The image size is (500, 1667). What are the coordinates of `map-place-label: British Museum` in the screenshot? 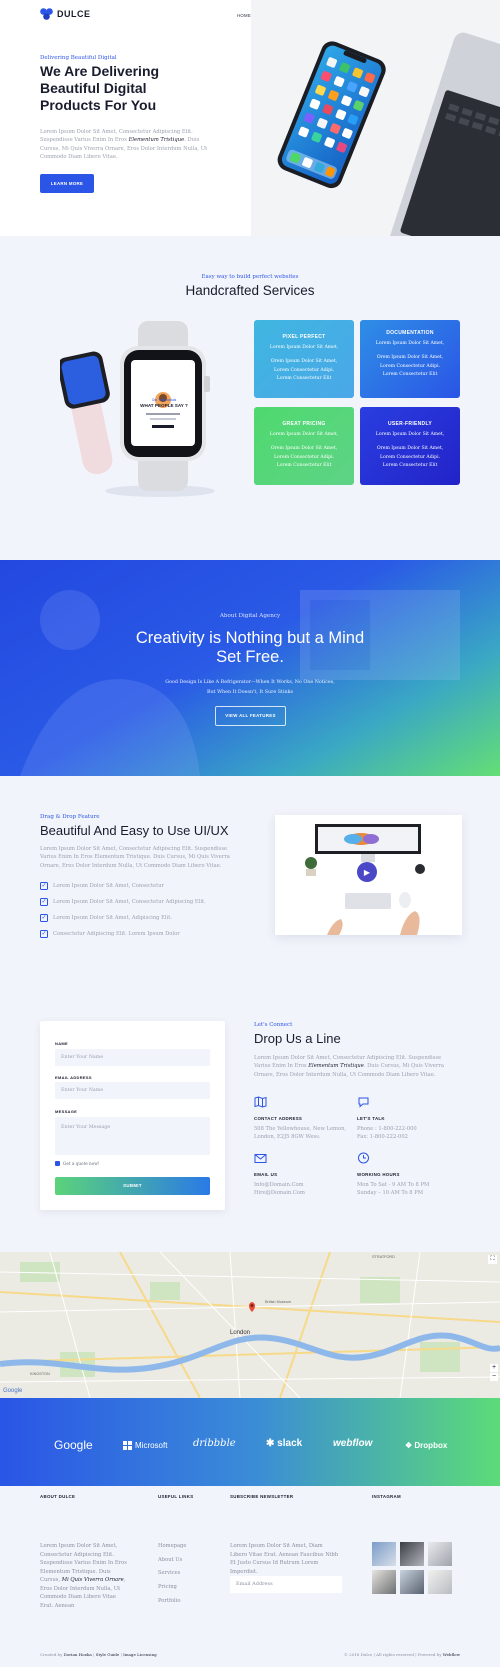 It's located at (278, 1302).